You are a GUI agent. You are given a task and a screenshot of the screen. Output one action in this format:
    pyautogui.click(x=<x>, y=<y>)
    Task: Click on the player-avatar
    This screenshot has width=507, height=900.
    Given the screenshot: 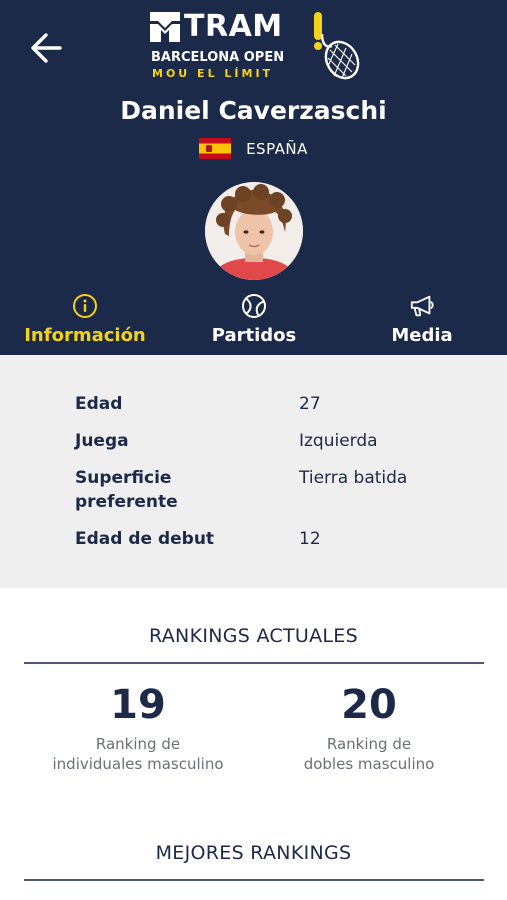 What is the action you would take?
    pyautogui.click(x=254, y=231)
    